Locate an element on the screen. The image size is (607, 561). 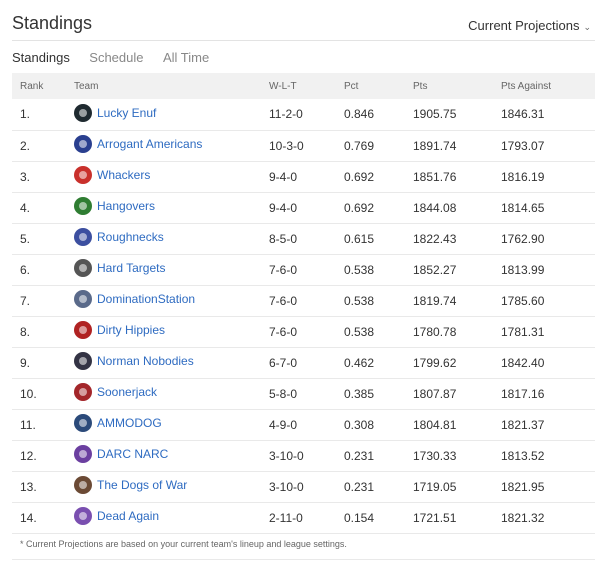
rank-cell: 4. is located at coordinates (25, 207).